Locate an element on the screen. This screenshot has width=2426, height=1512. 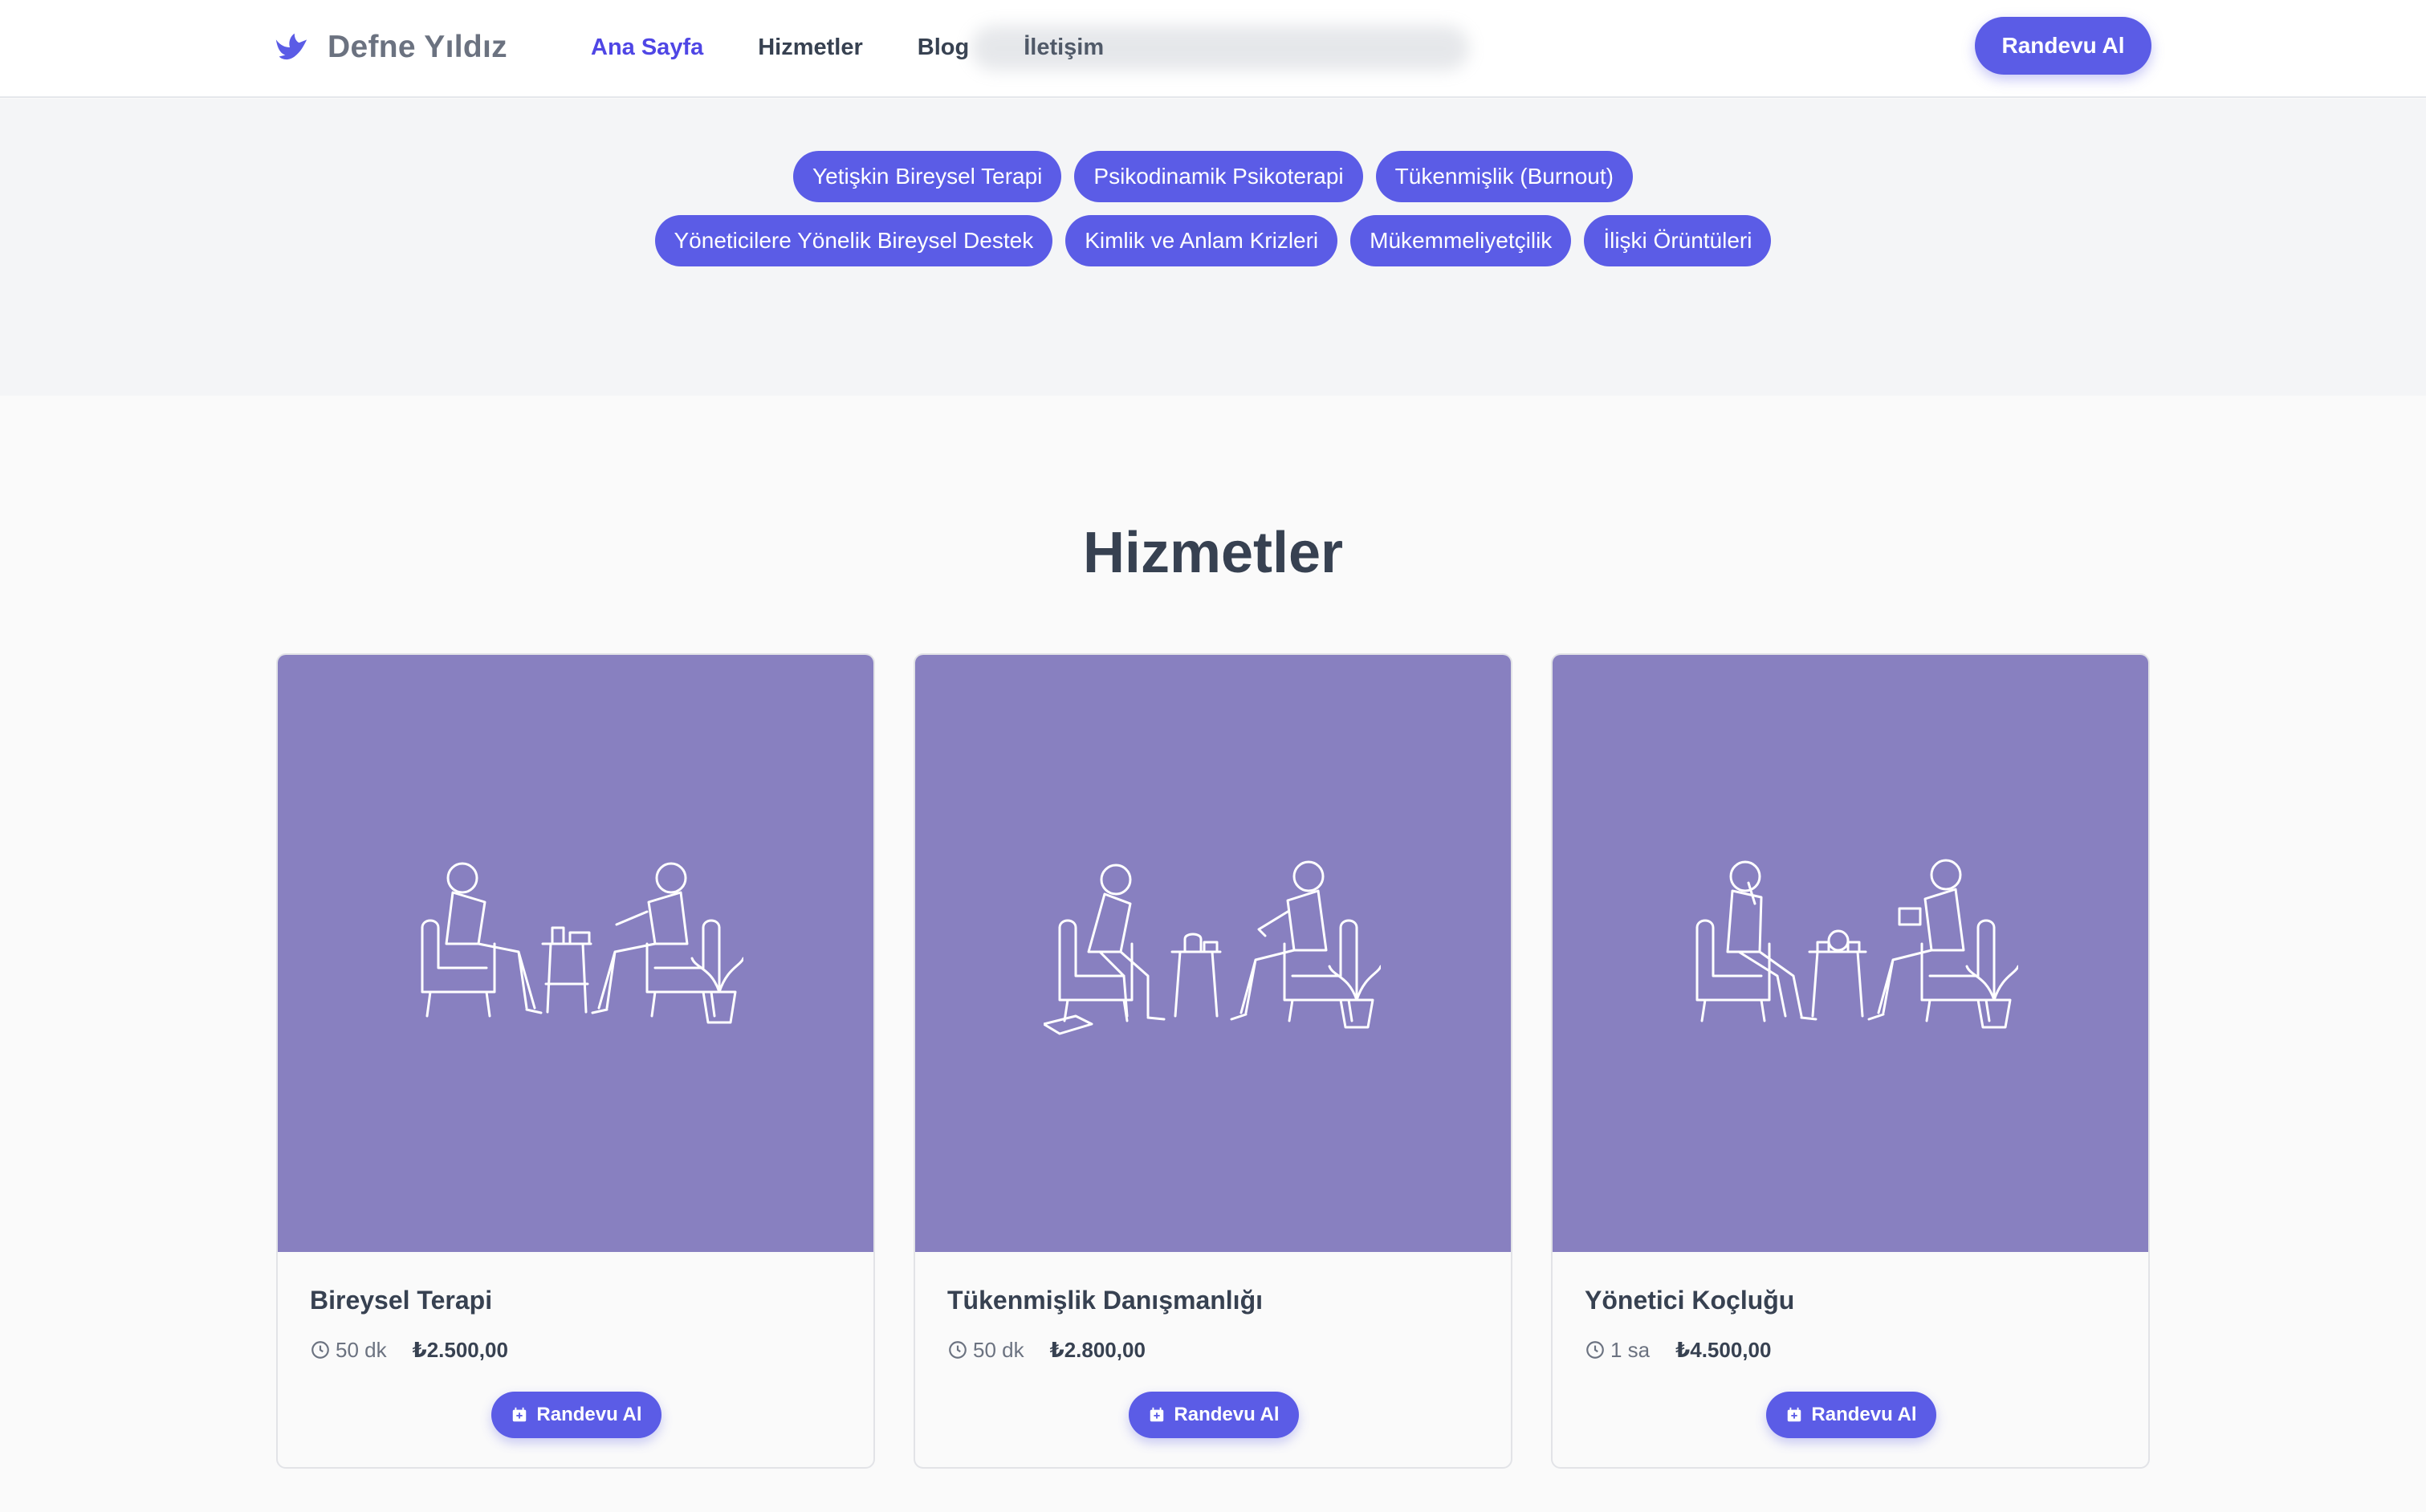
service-meta: 1 sa ₺4.500,00 is located at coordinates (1678, 1349).